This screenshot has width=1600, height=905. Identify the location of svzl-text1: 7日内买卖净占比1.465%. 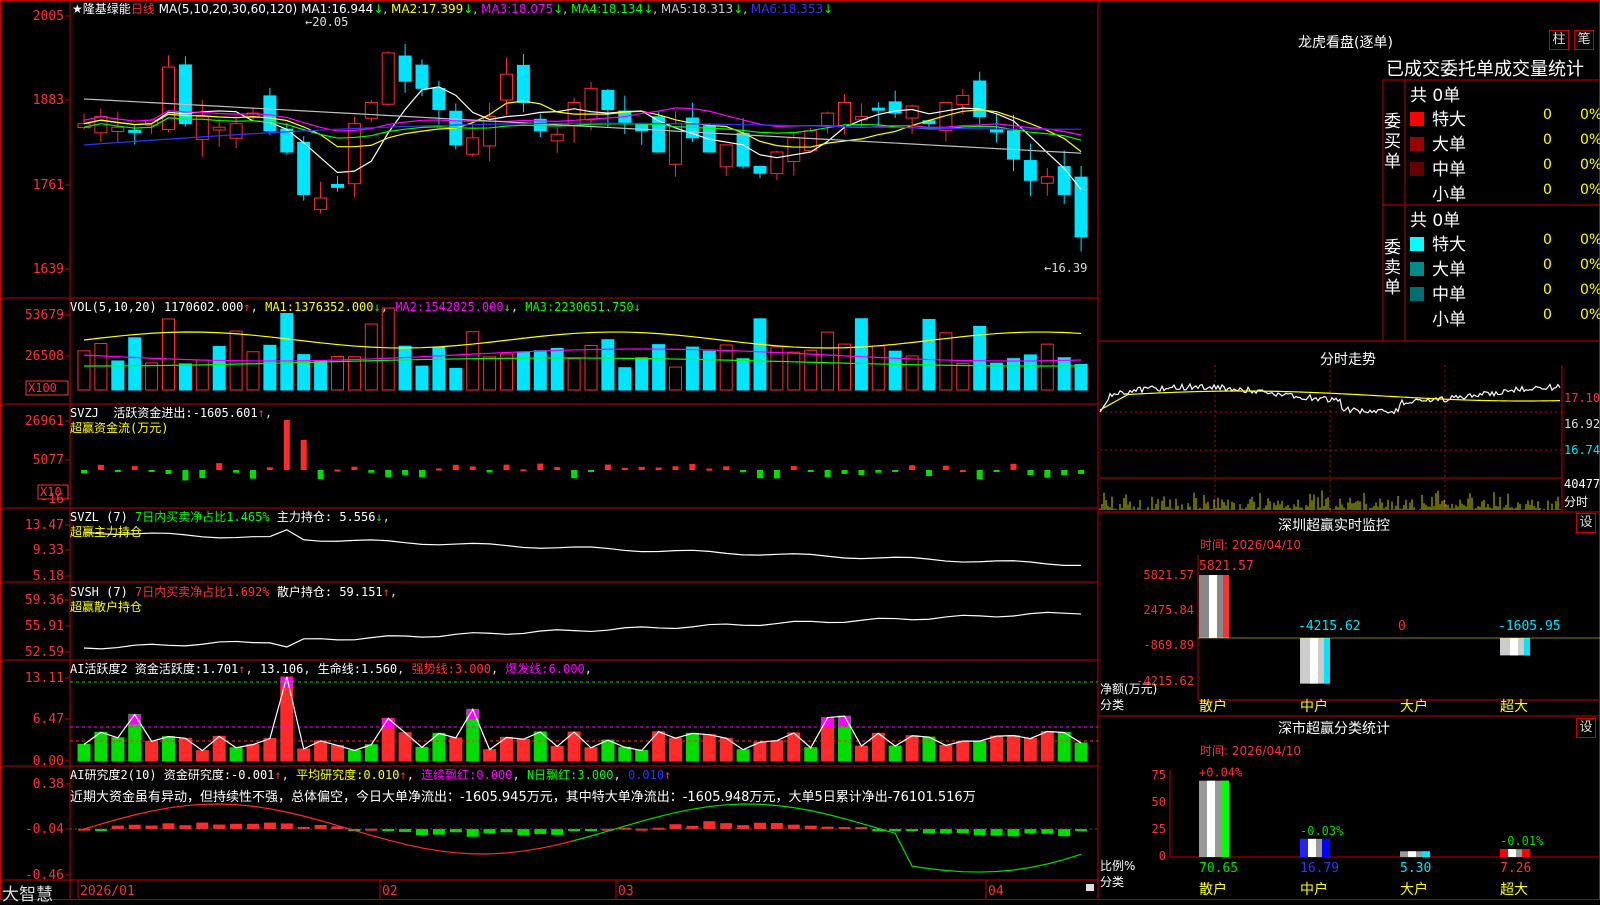
(202, 517).